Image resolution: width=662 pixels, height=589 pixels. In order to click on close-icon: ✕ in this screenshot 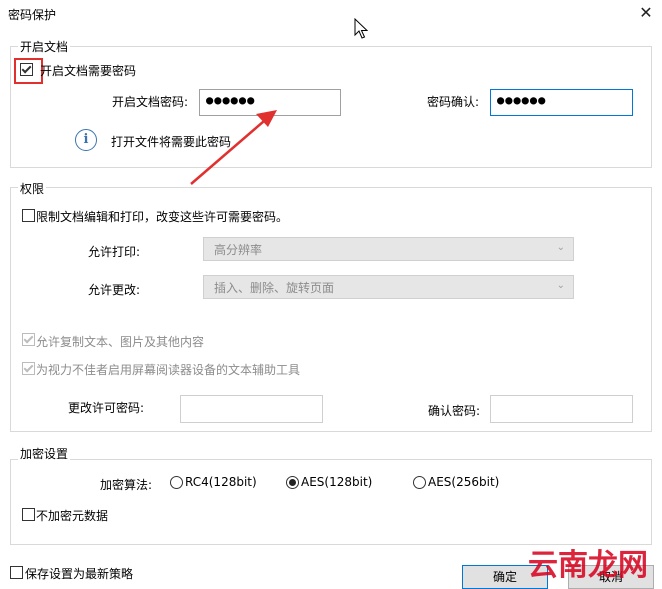, I will do `click(646, 12)`.